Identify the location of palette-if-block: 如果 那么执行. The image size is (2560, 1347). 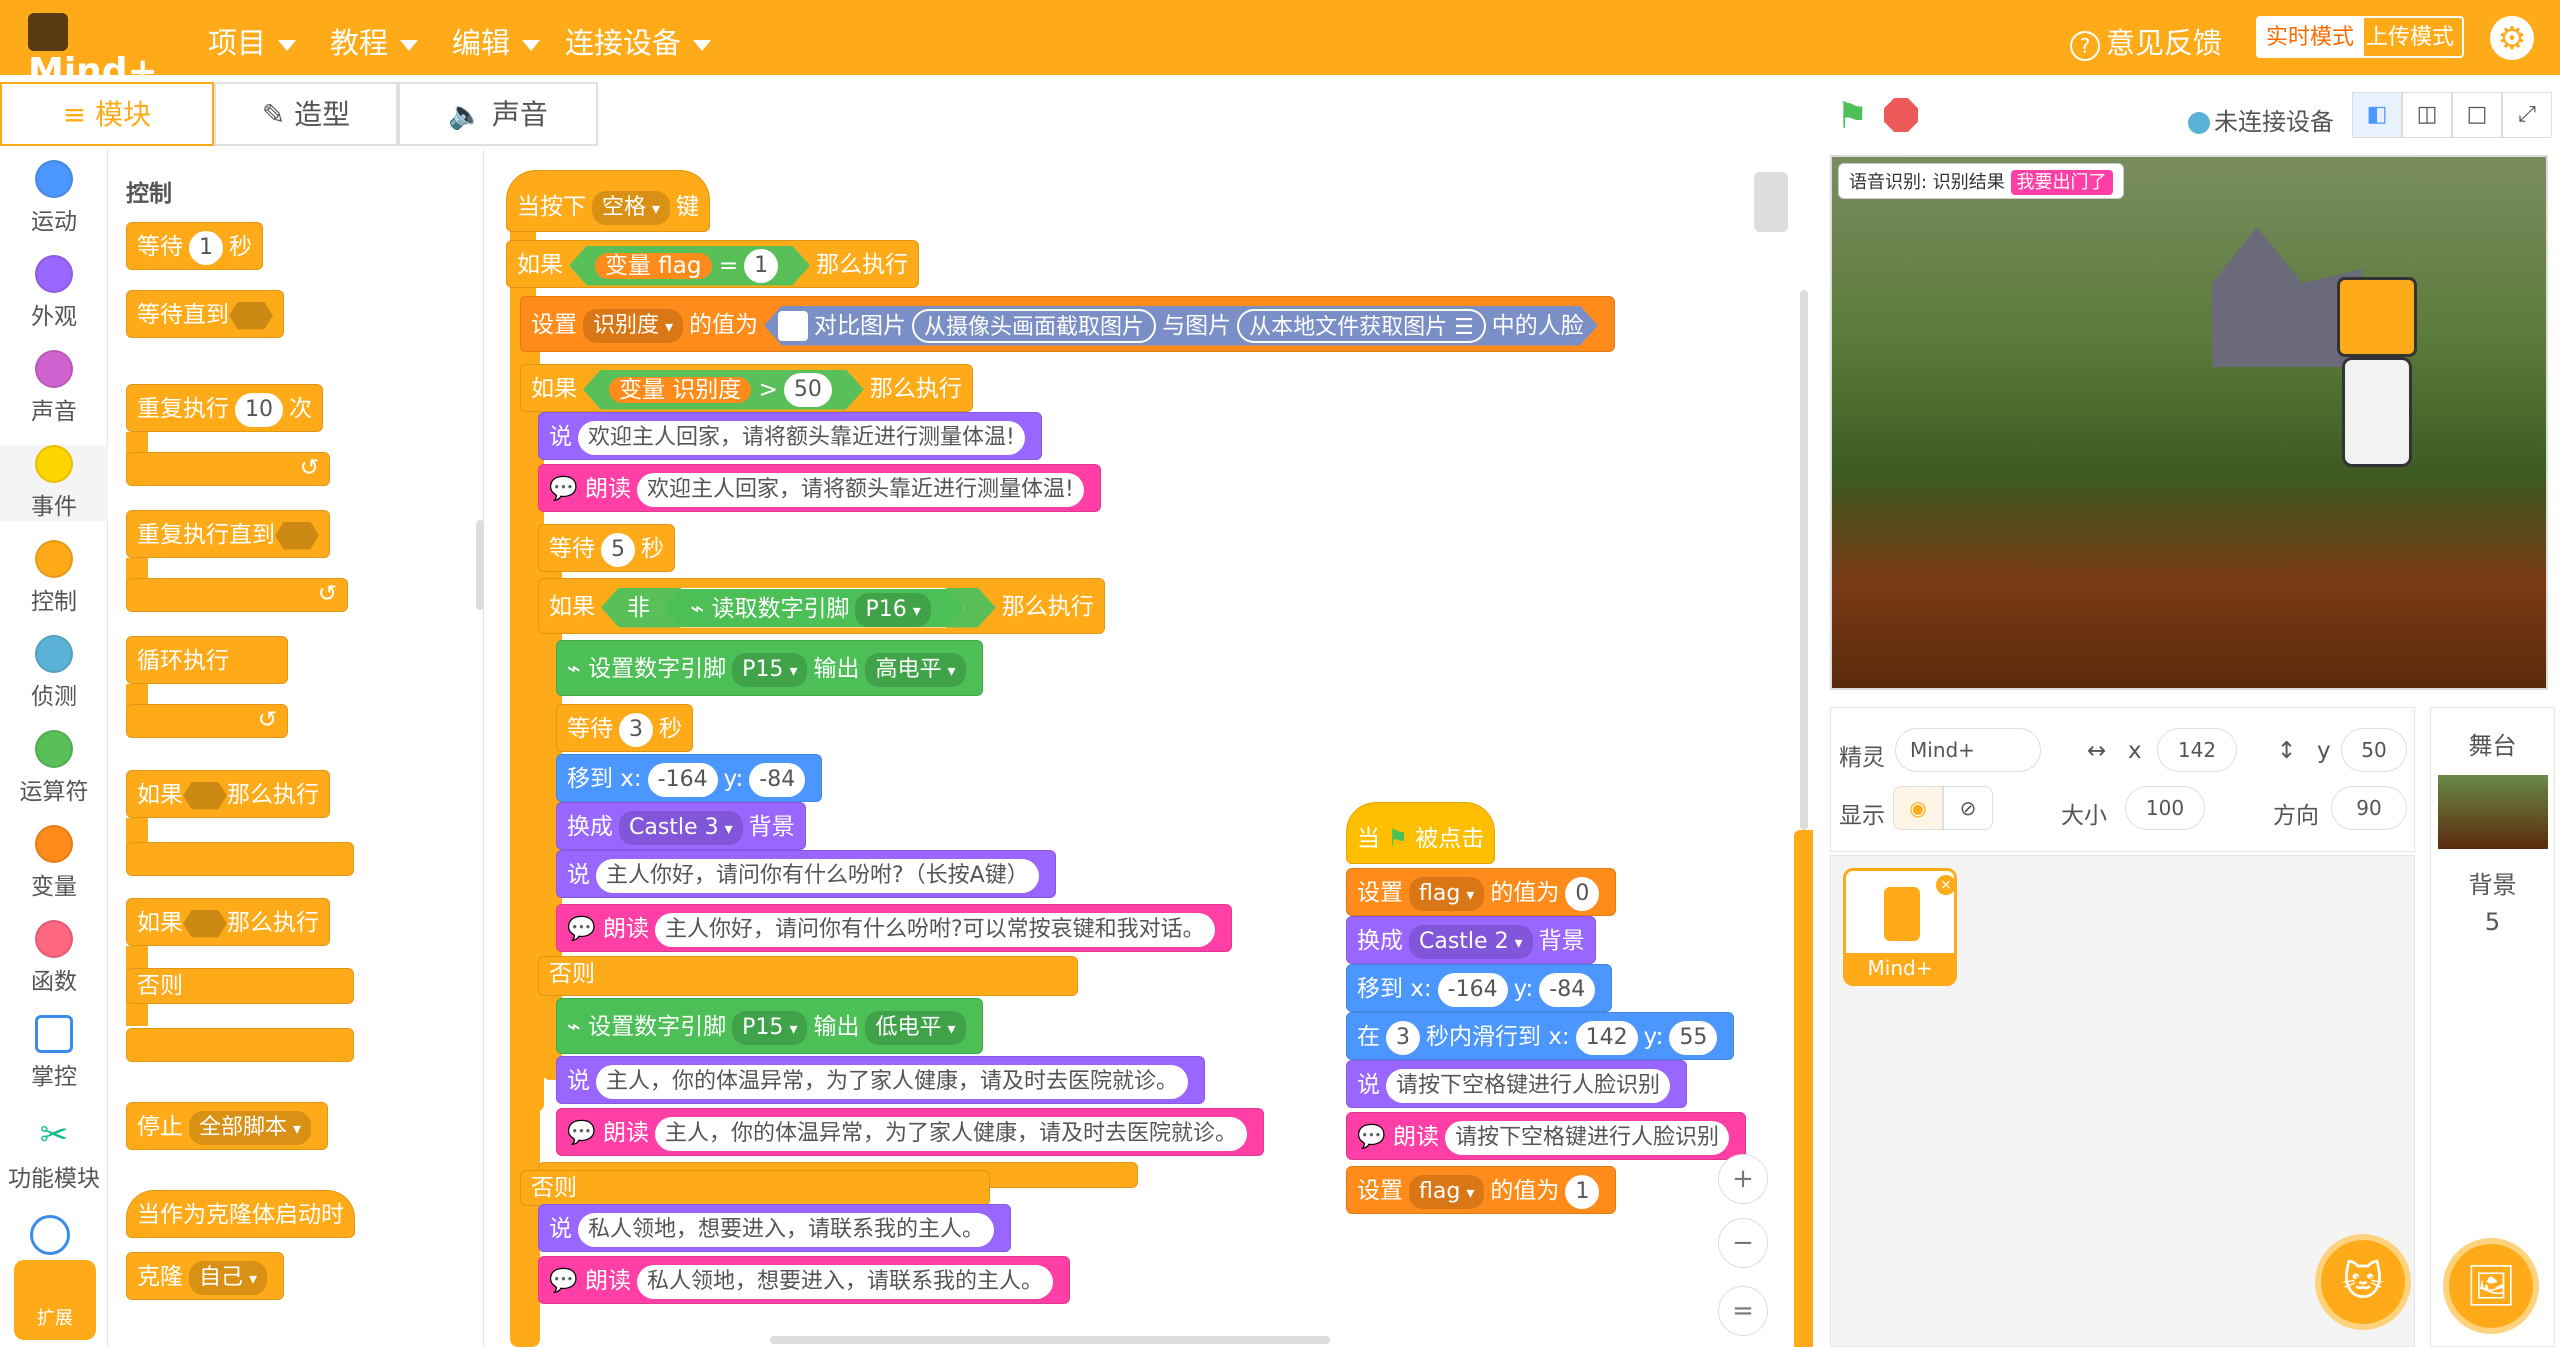
(228, 794).